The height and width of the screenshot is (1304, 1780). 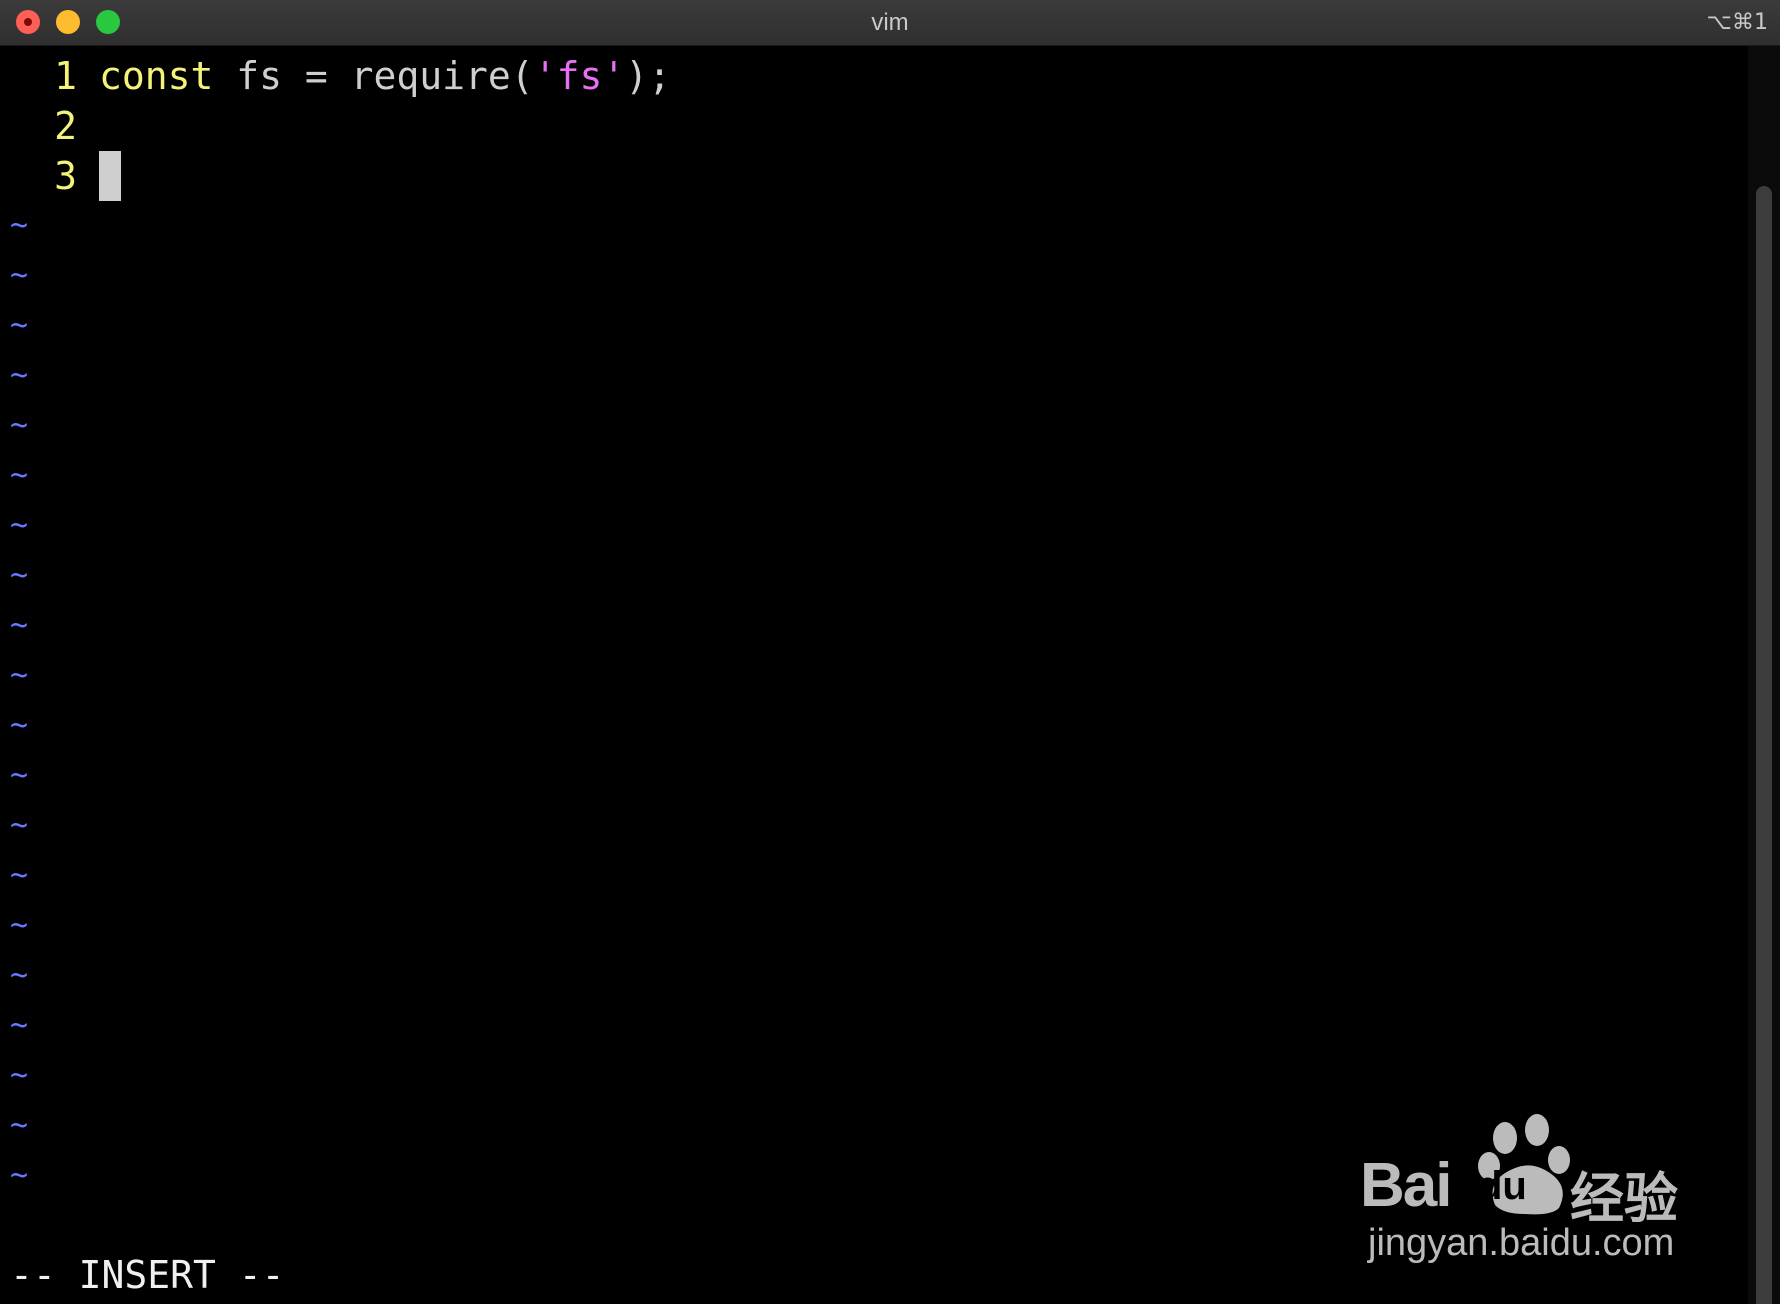 What do you see at coordinates (1502, 1186) in the screenshot?
I see `watermark-brand-mark: du` at bounding box center [1502, 1186].